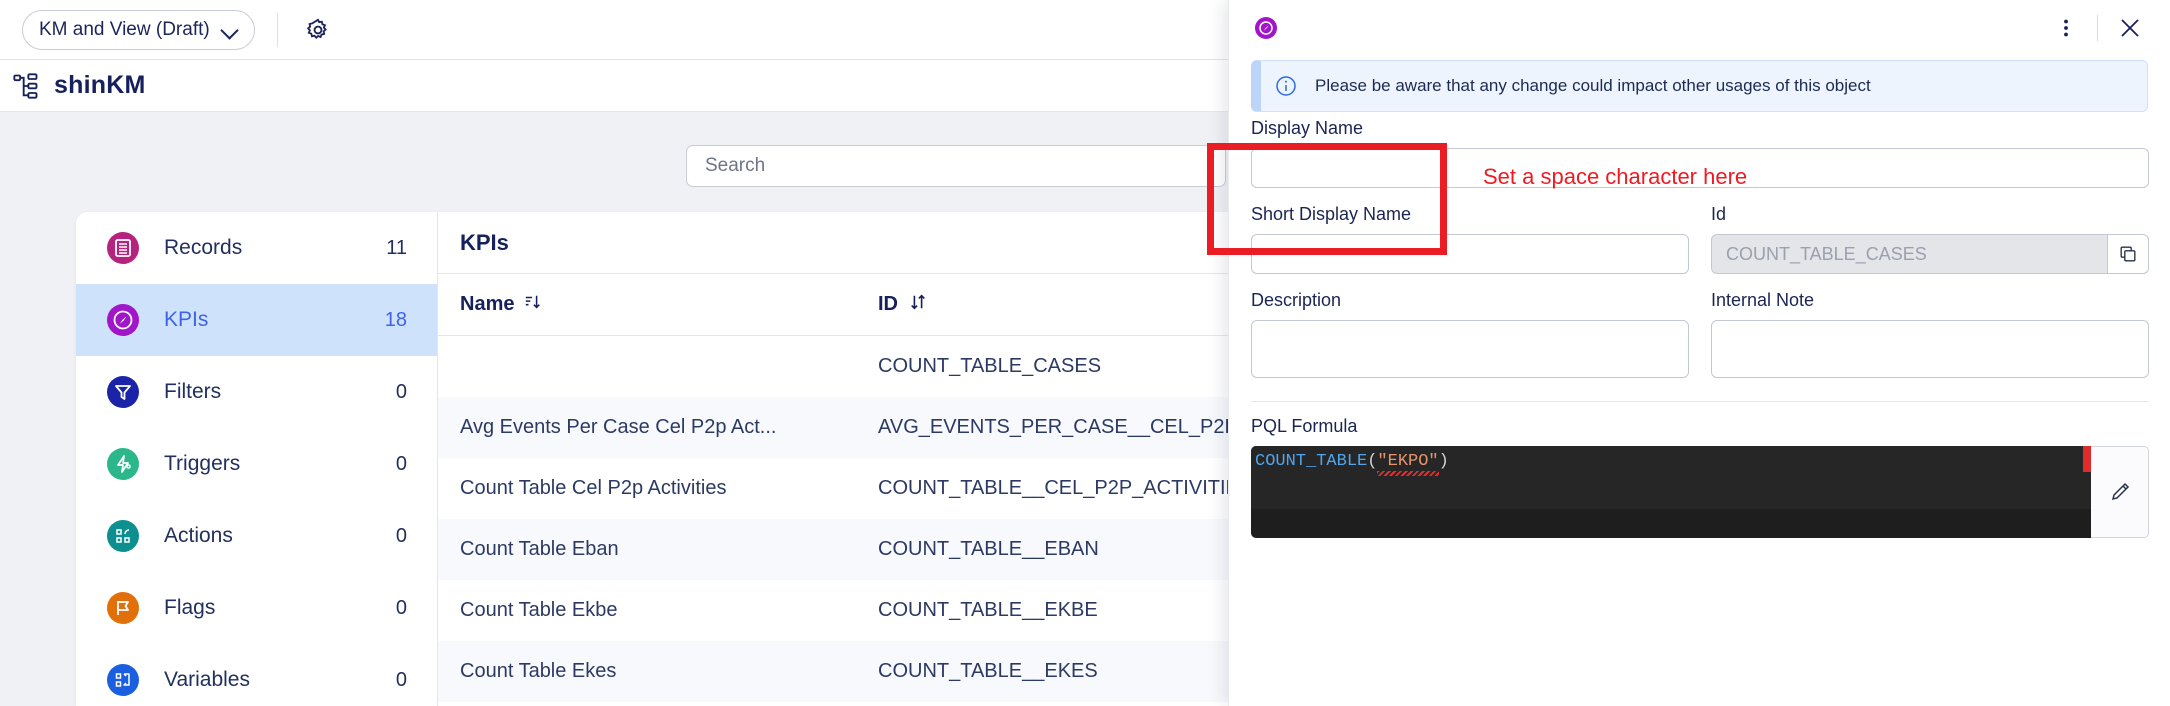 The width and height of the screenshot is (2170, 706). What do you see at coordinates (256, 536) in the screenshot?
I see `nav-item-actions: Actions 0` at bounding box center [256, 536].